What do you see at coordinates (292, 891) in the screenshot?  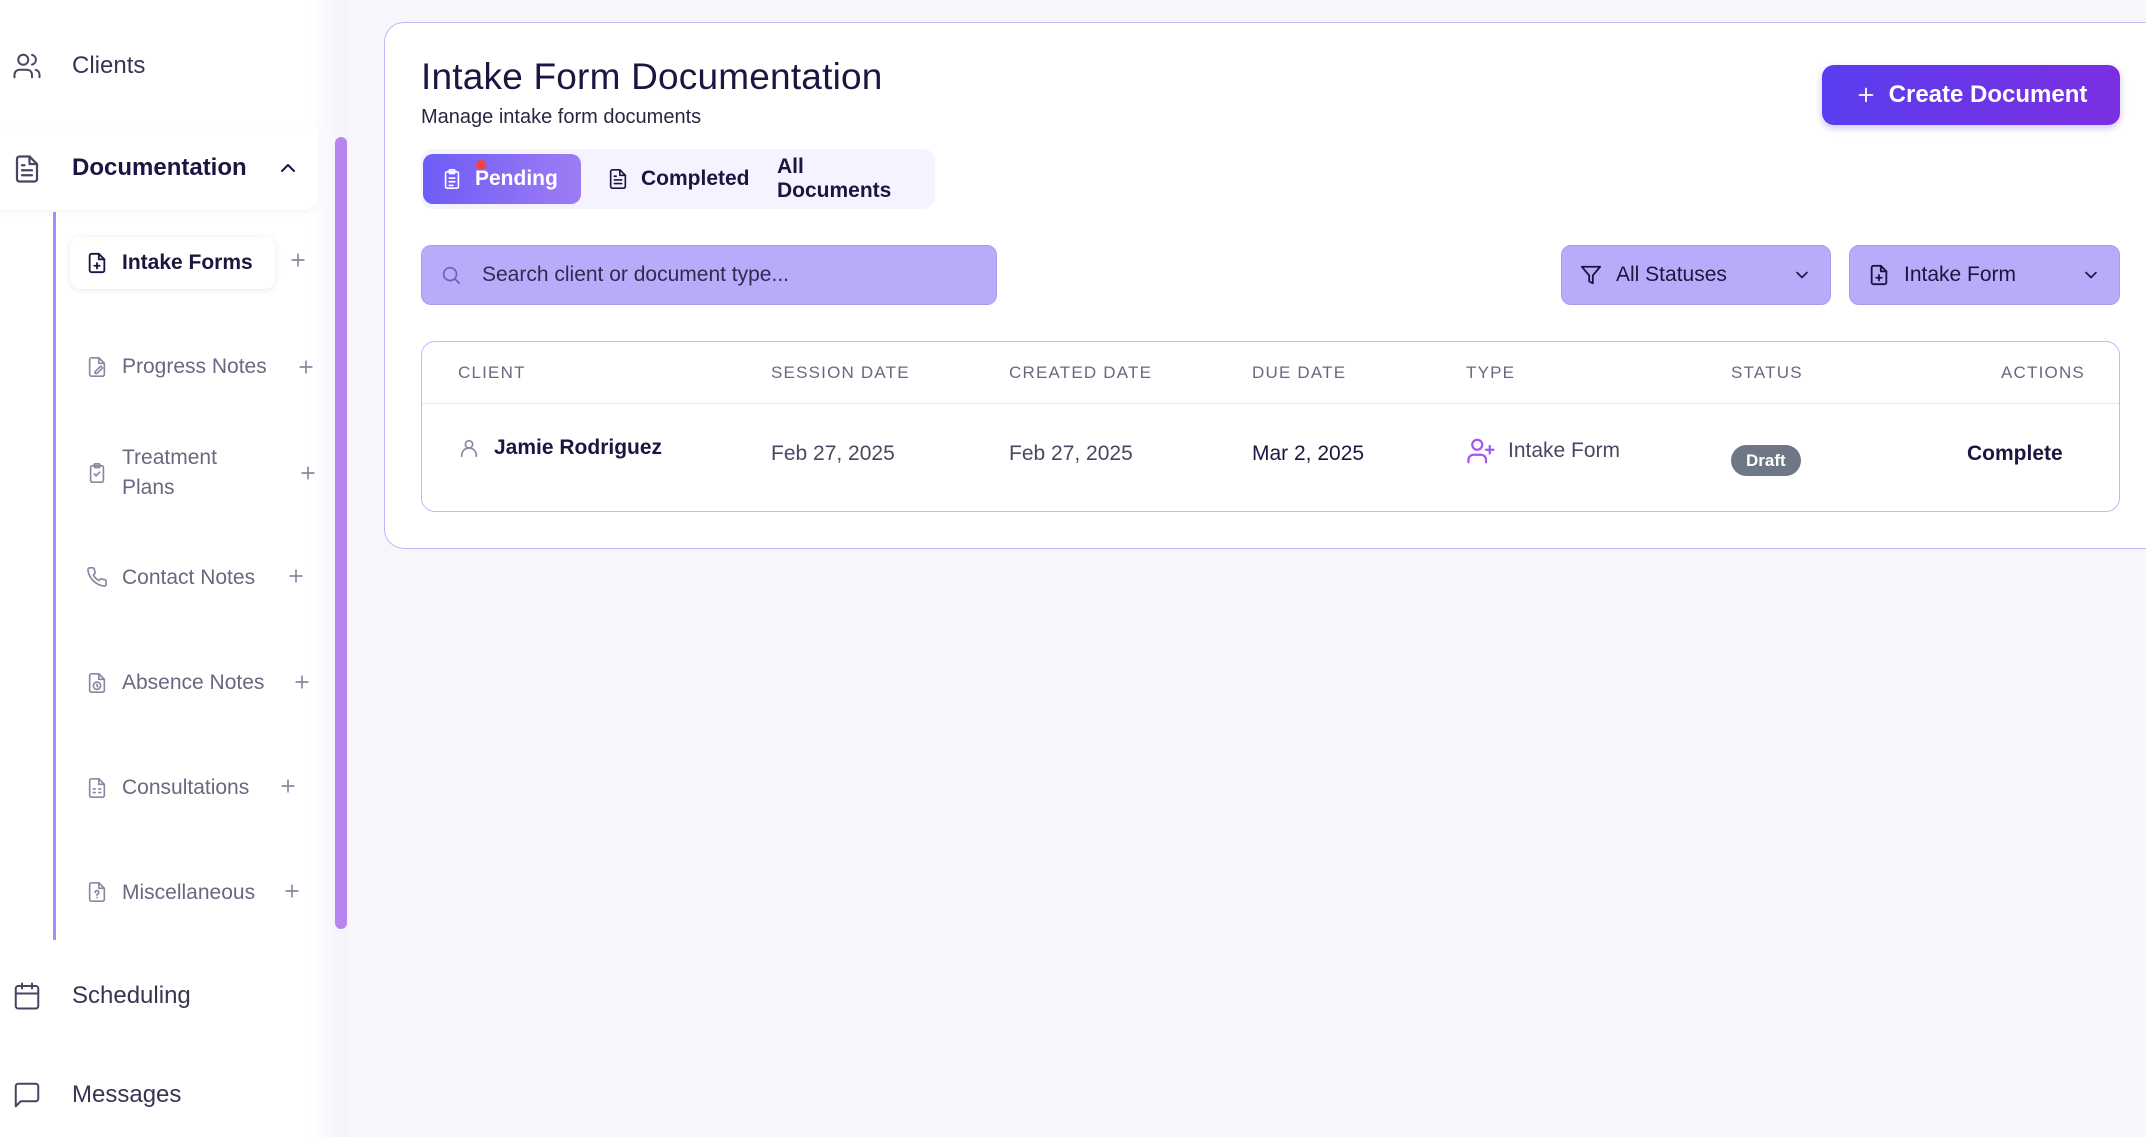 I see `add-miscellaneous-icon` at bounding box center [292, 891].